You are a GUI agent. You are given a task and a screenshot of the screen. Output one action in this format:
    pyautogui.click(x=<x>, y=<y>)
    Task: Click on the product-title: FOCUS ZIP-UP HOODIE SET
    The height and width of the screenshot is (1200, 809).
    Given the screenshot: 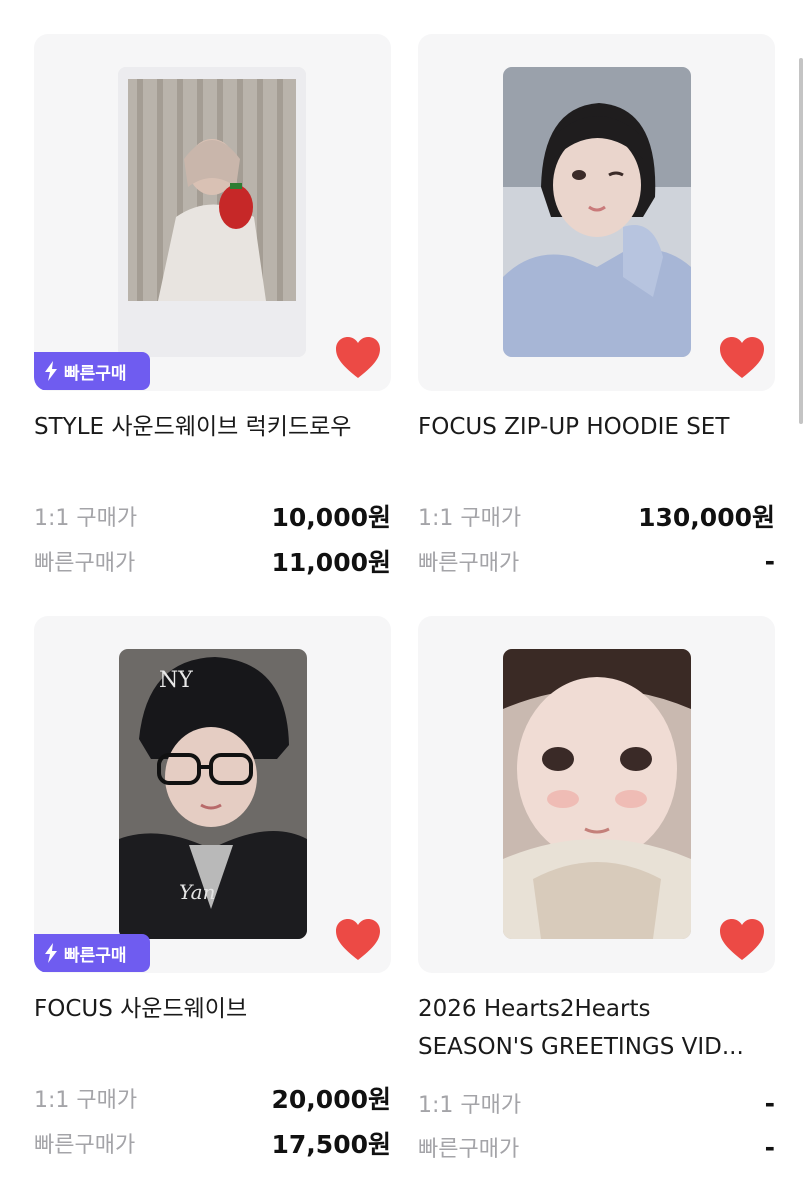 What is the action you would take?
    pyautogui.click(x=596, y=427)
    